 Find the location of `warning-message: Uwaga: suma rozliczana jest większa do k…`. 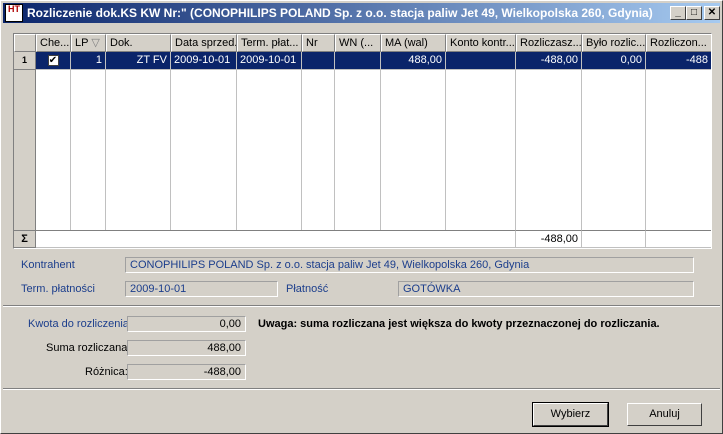

warning-message: Uwaga: suma rozliczana jest większa do k… is located at coordinates (459, 324).